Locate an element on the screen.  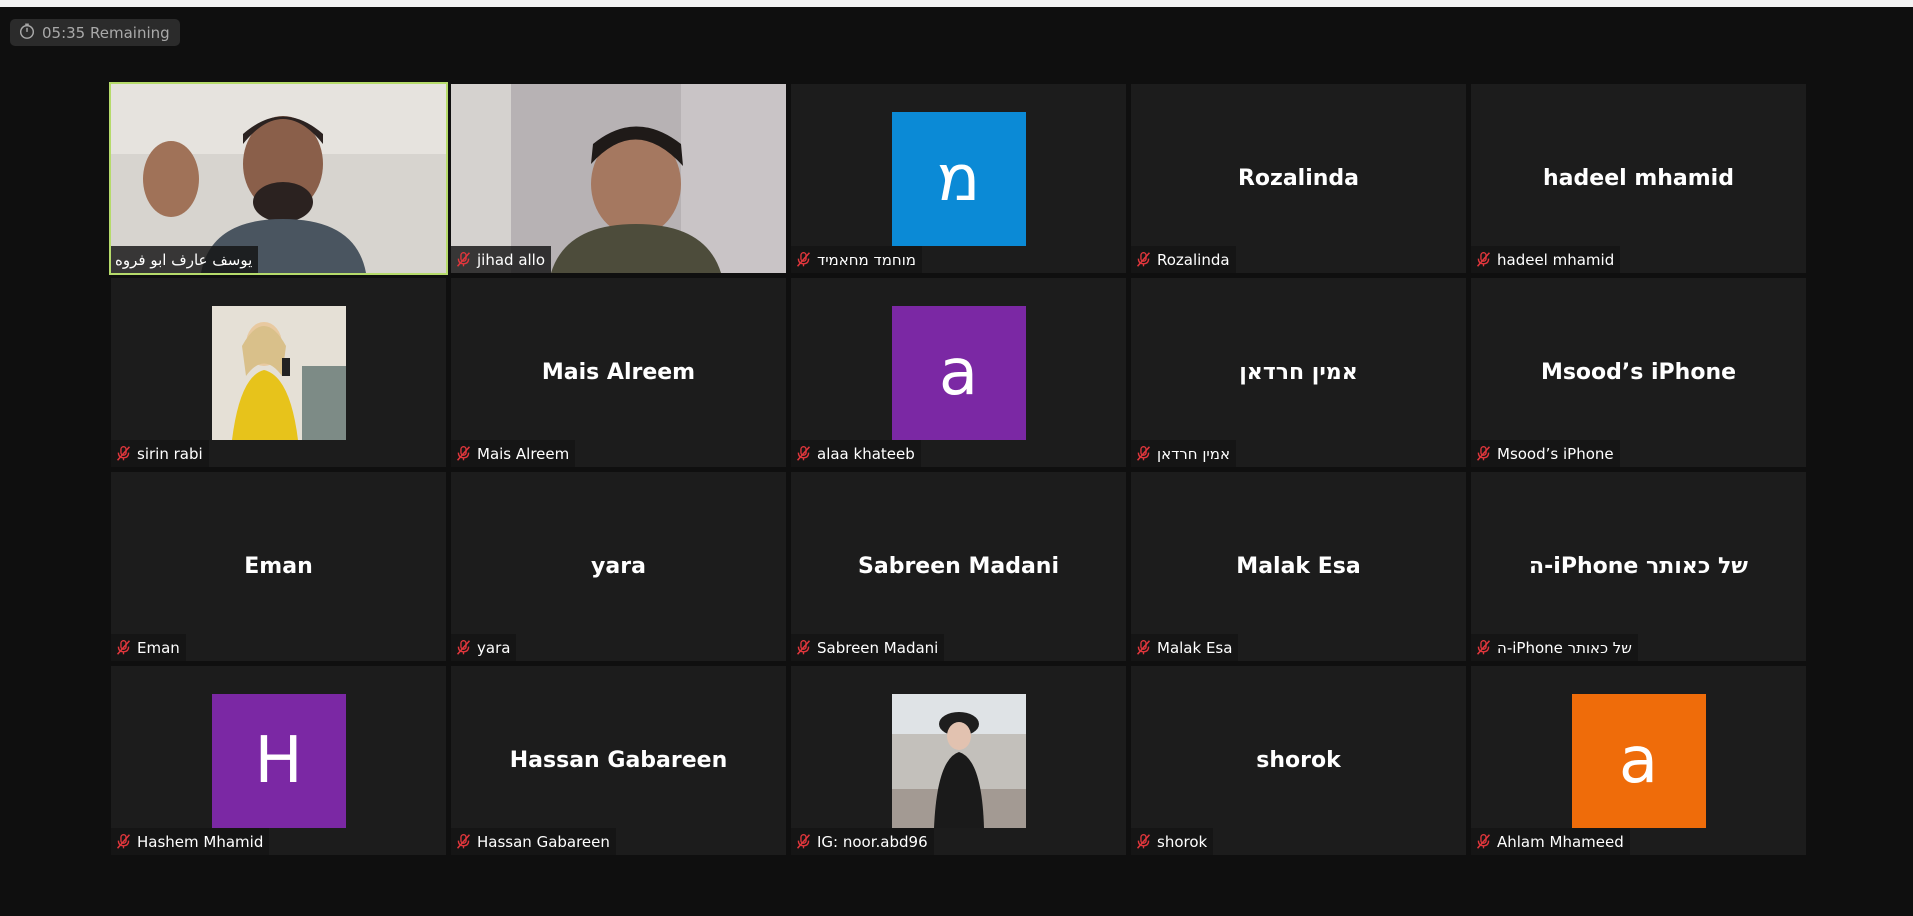
participant-label: ה-iPhone של כאותר is located at coordinates (1554, 647).